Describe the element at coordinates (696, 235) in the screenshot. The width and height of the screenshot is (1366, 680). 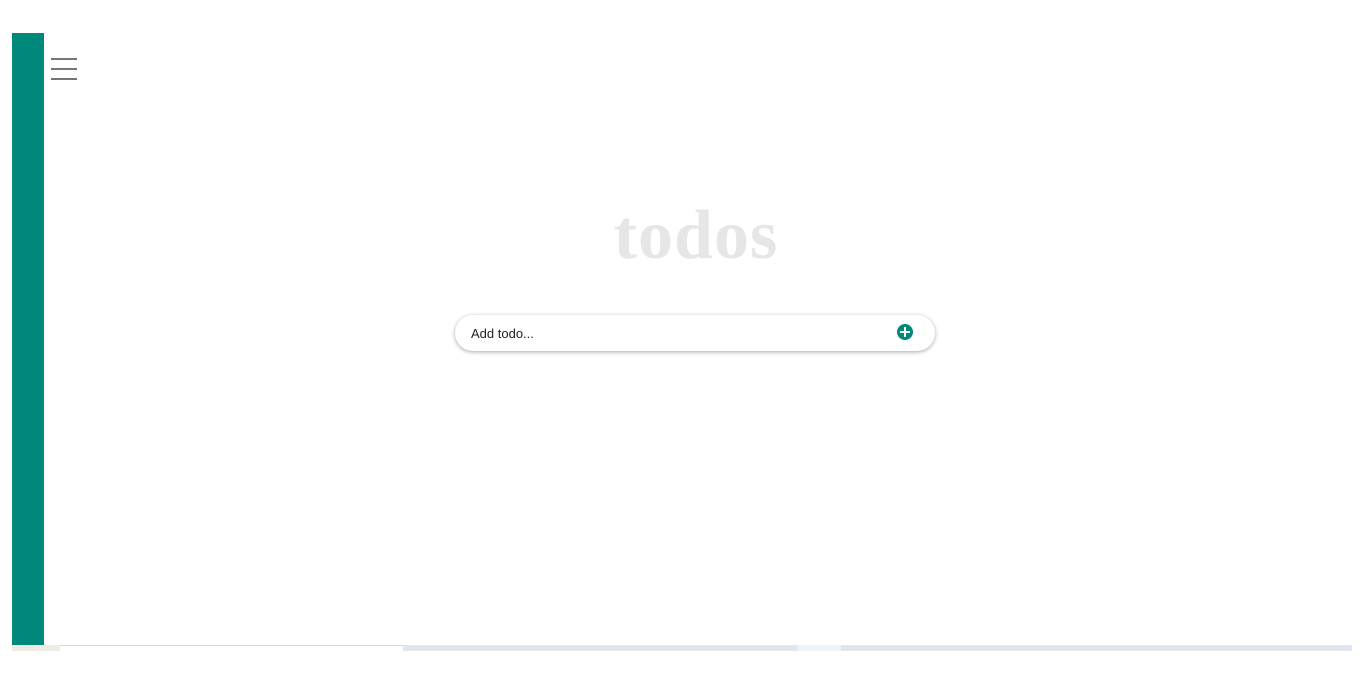
I see `page-title: todos` at that location.